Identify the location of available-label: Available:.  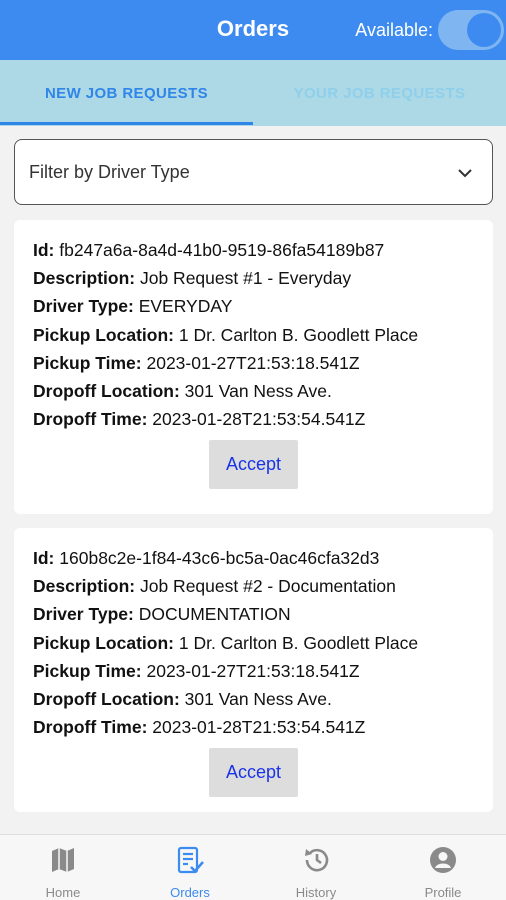
(394, 30).